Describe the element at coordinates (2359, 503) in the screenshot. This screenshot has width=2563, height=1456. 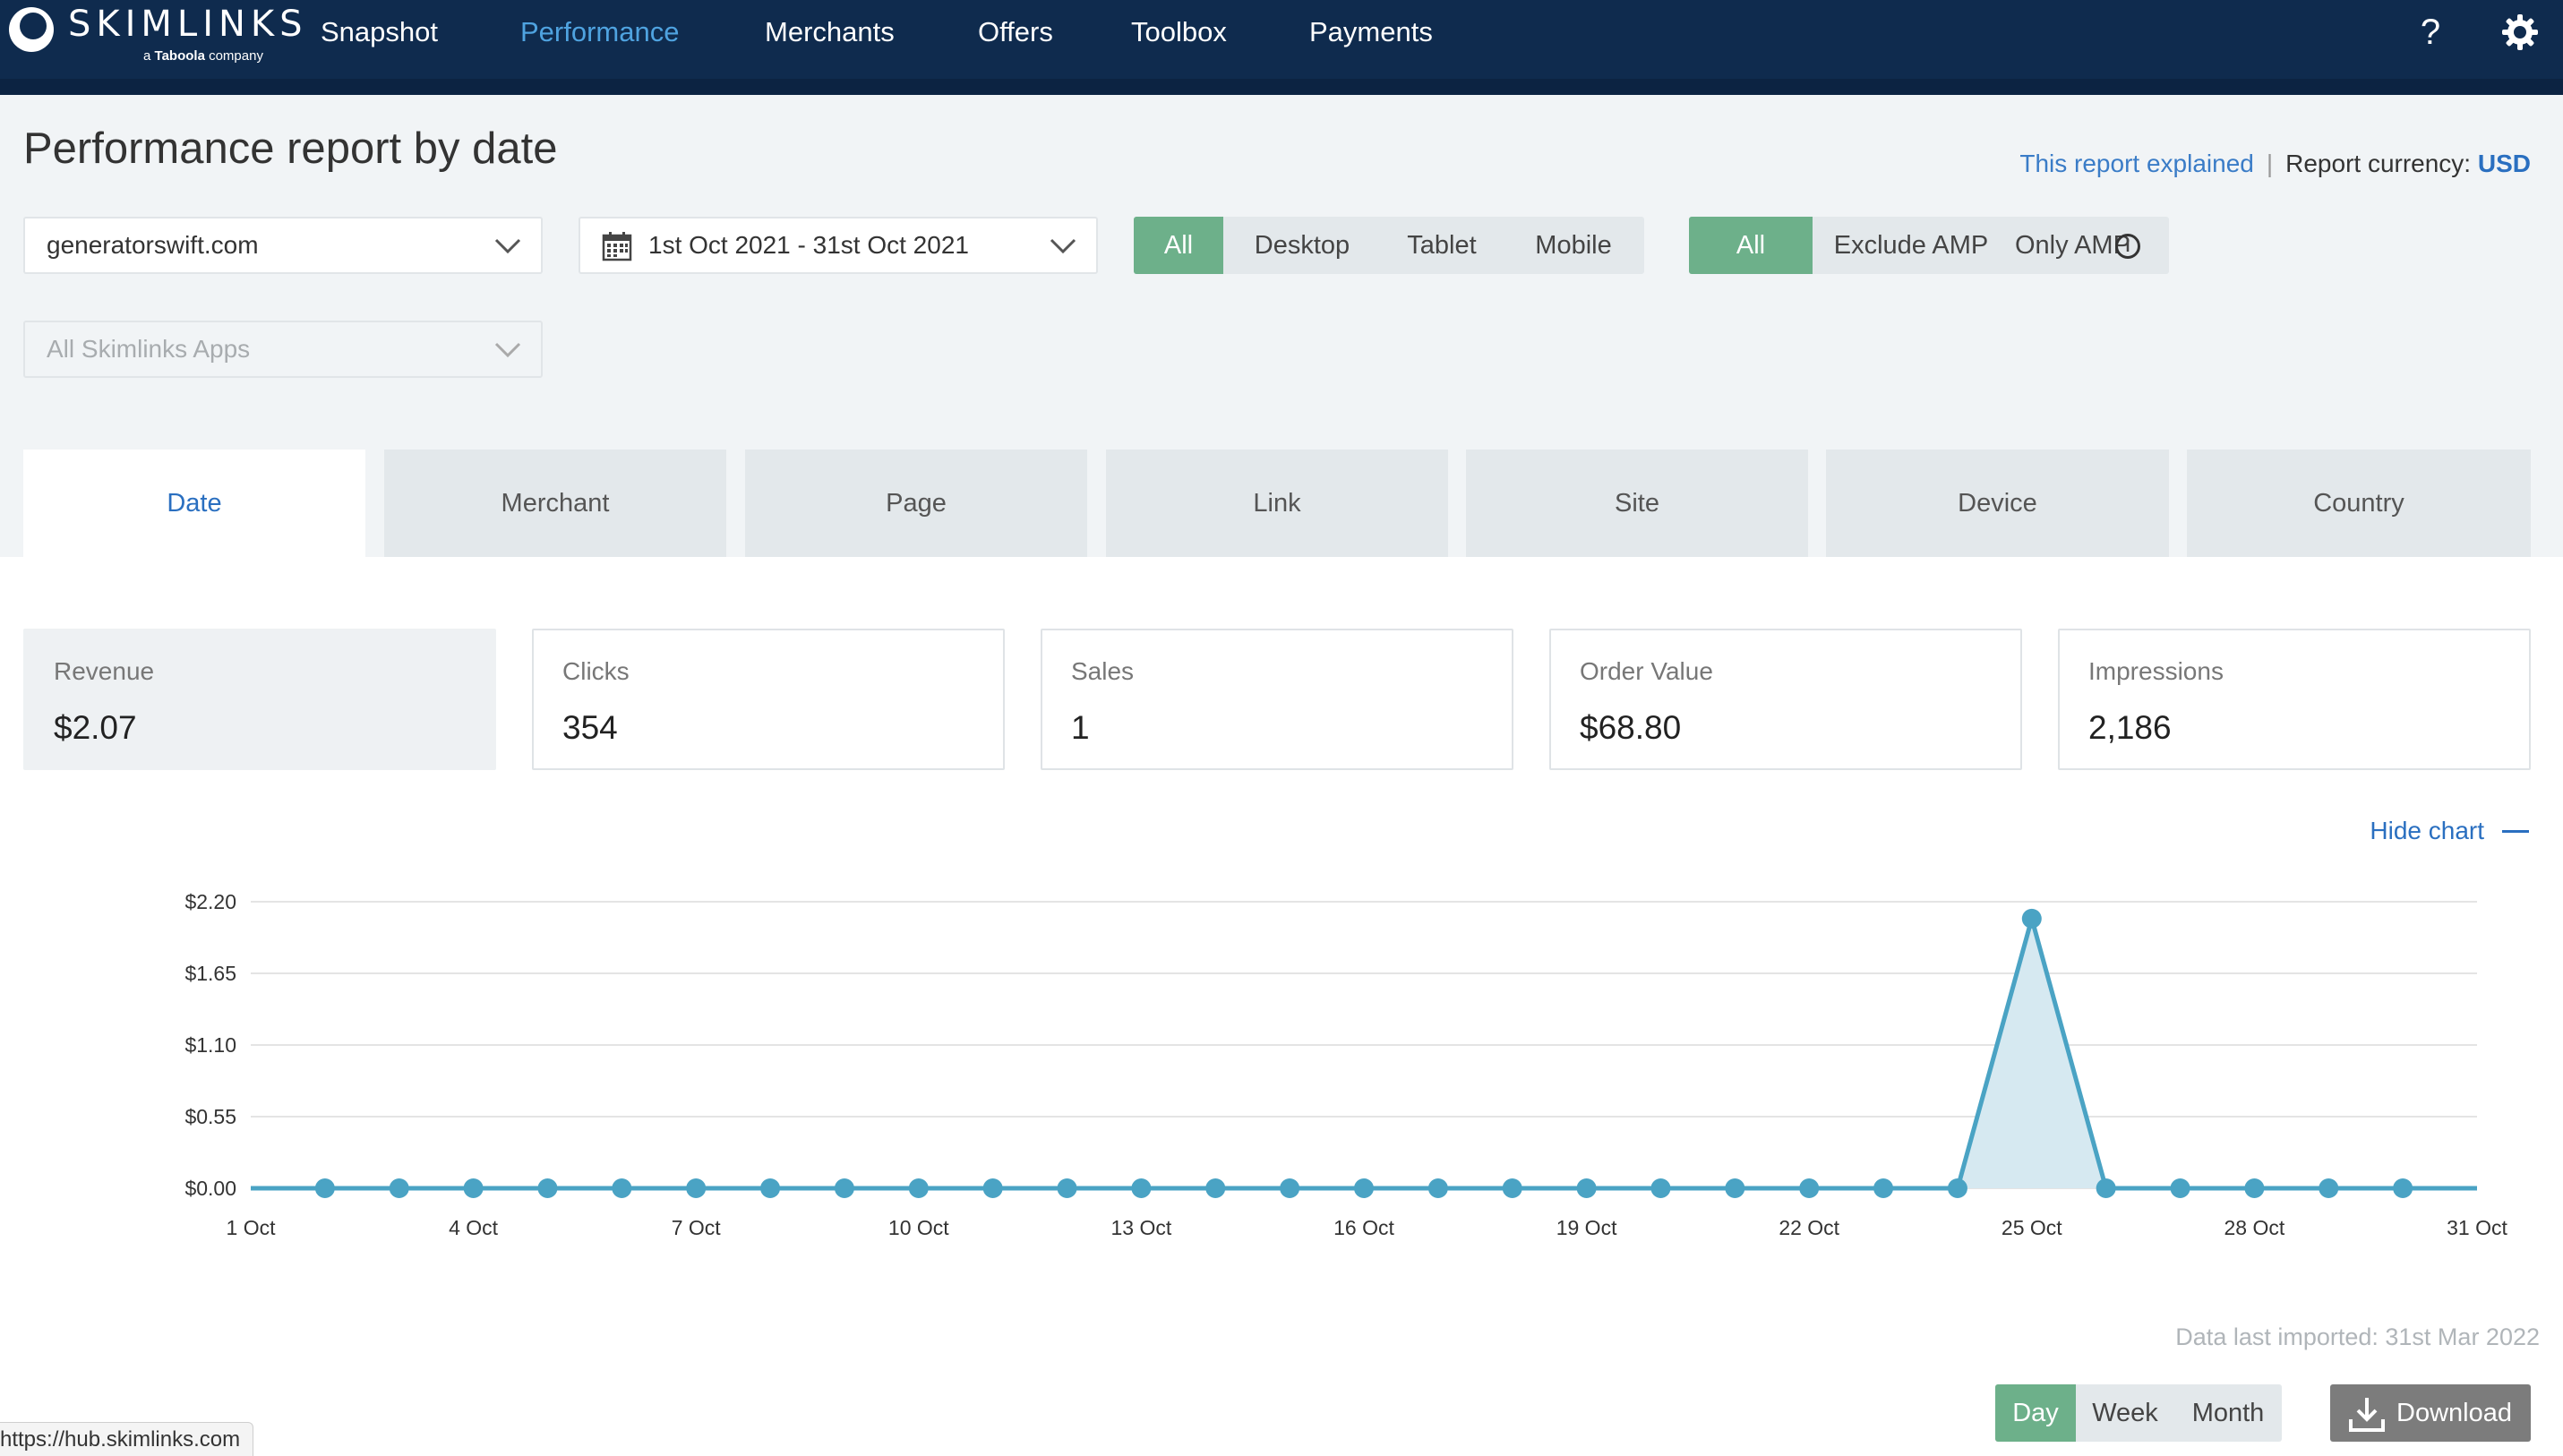
I see `tab-country: Country` at that location.